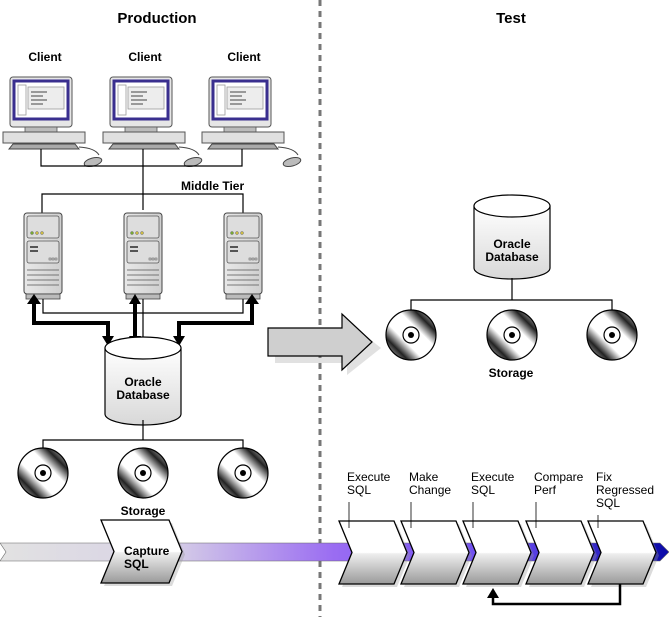 This screenshot has width=669, height=617. Describe the element at coordinates (71, 320) in the screenshot. I see `data-flow-arrow-left` at that location.